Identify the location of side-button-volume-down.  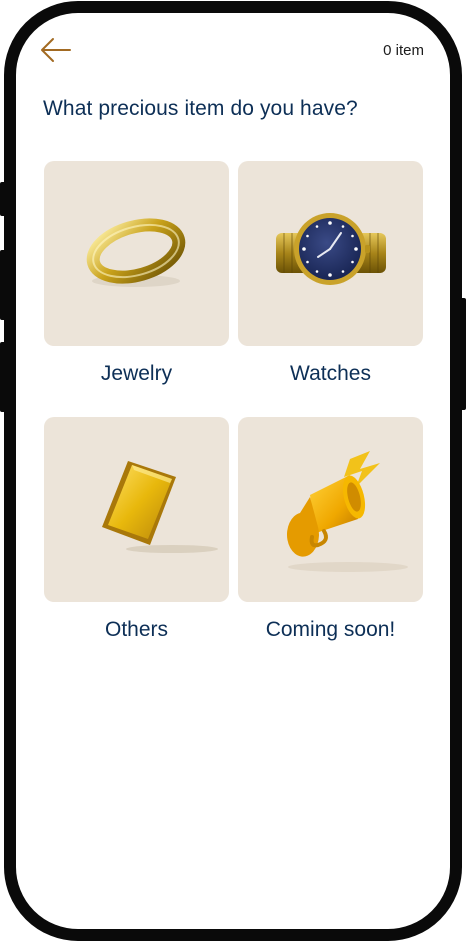
(3, 377).